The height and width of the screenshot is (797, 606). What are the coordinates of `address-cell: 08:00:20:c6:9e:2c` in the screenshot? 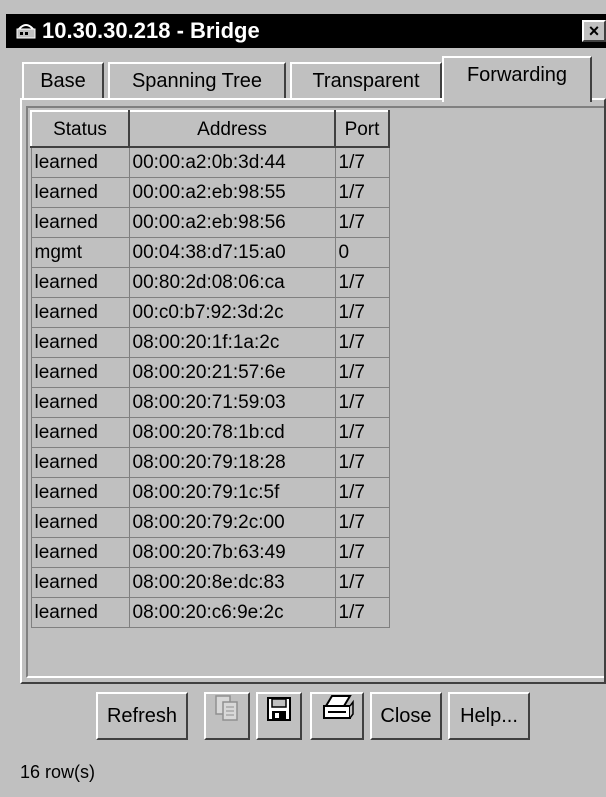 It's located at (232, 612).